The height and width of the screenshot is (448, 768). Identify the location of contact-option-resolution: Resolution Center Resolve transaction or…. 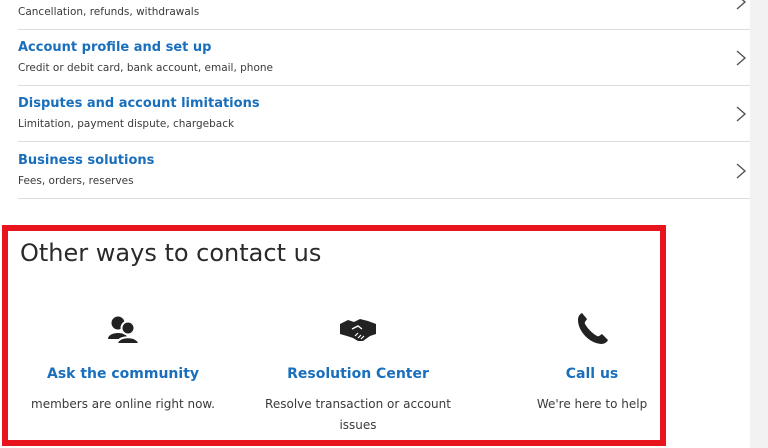
(358, 372).